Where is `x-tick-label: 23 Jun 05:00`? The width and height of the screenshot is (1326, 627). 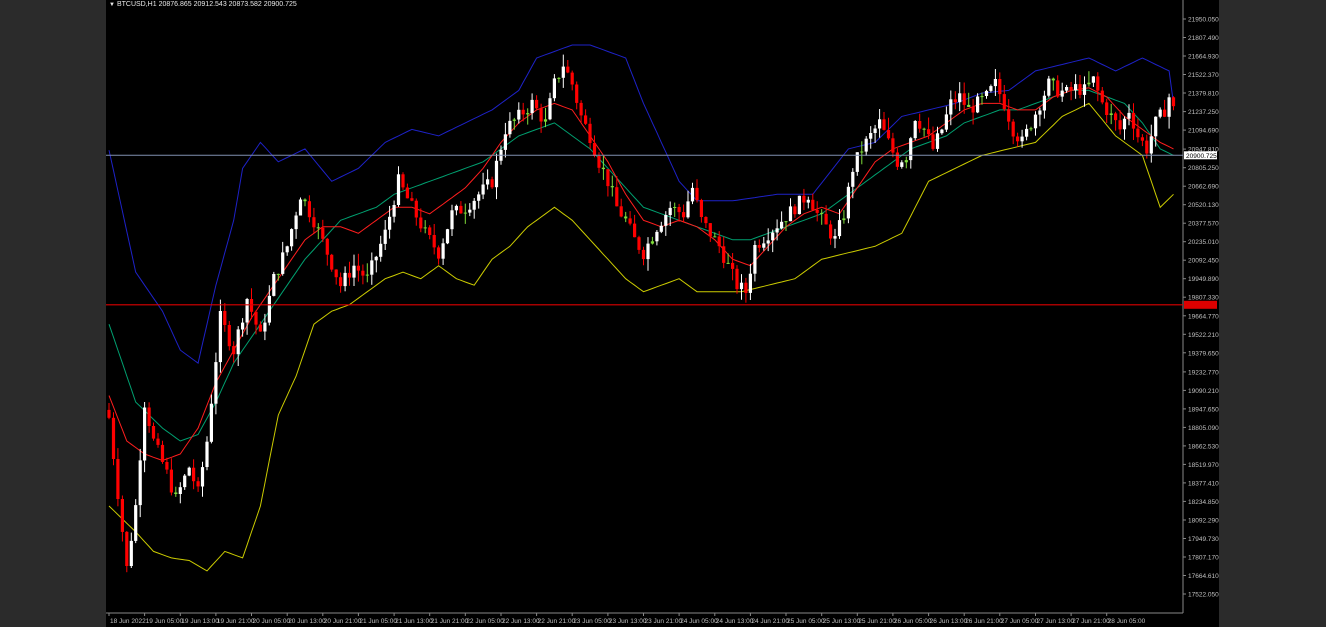 x-tick-label: 23 Jun 05:00 is located at coordinates (592, 621).